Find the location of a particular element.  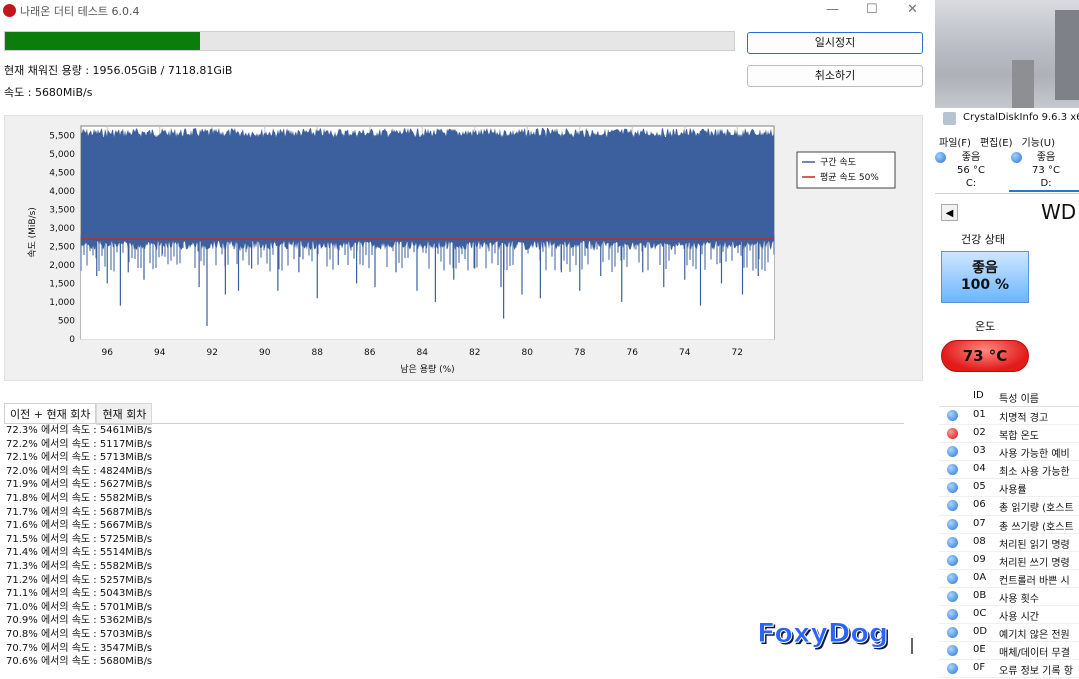

y-tick-label: 1,500 is located at coordinates (62, 284).